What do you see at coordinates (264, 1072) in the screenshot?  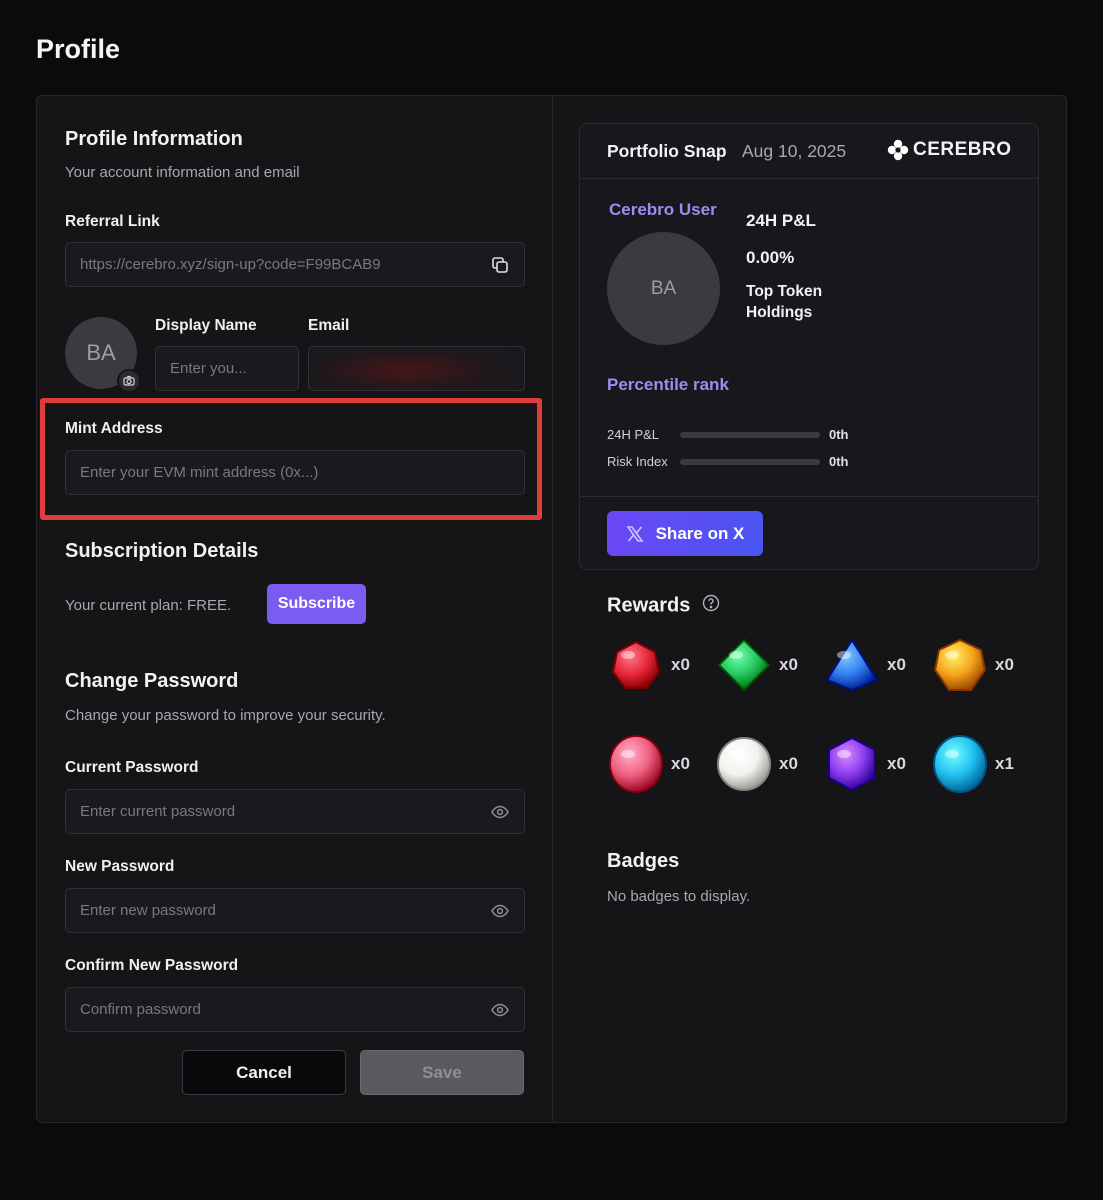 I see `cancel-button: Cancel` at bounding box center [264, 1072].